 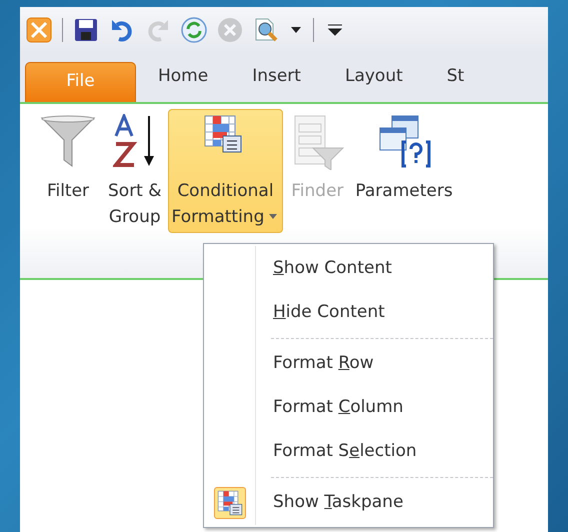 What do you see at coordinates (183, 82) in the screenshot?
I see `ribbon-tab: Home` at bounding box center [183, 82].